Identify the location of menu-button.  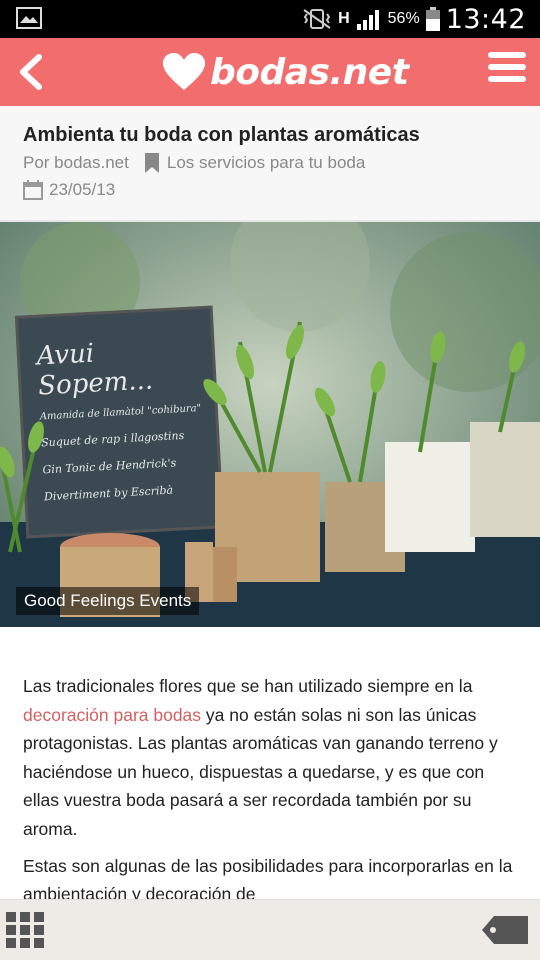
(507, 71).